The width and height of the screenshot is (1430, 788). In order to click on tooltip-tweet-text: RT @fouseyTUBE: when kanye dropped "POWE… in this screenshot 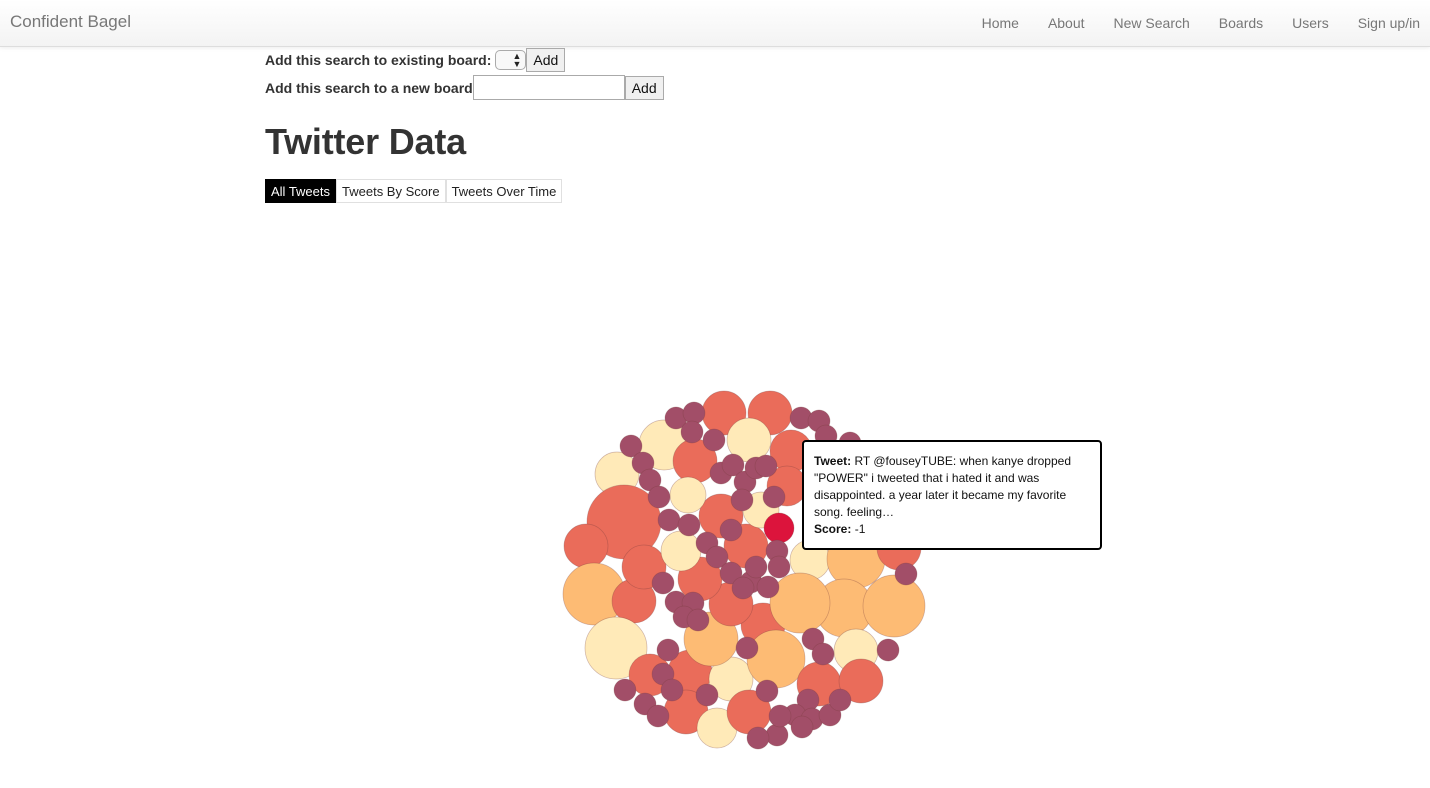, I will do `click(942, 486)`.